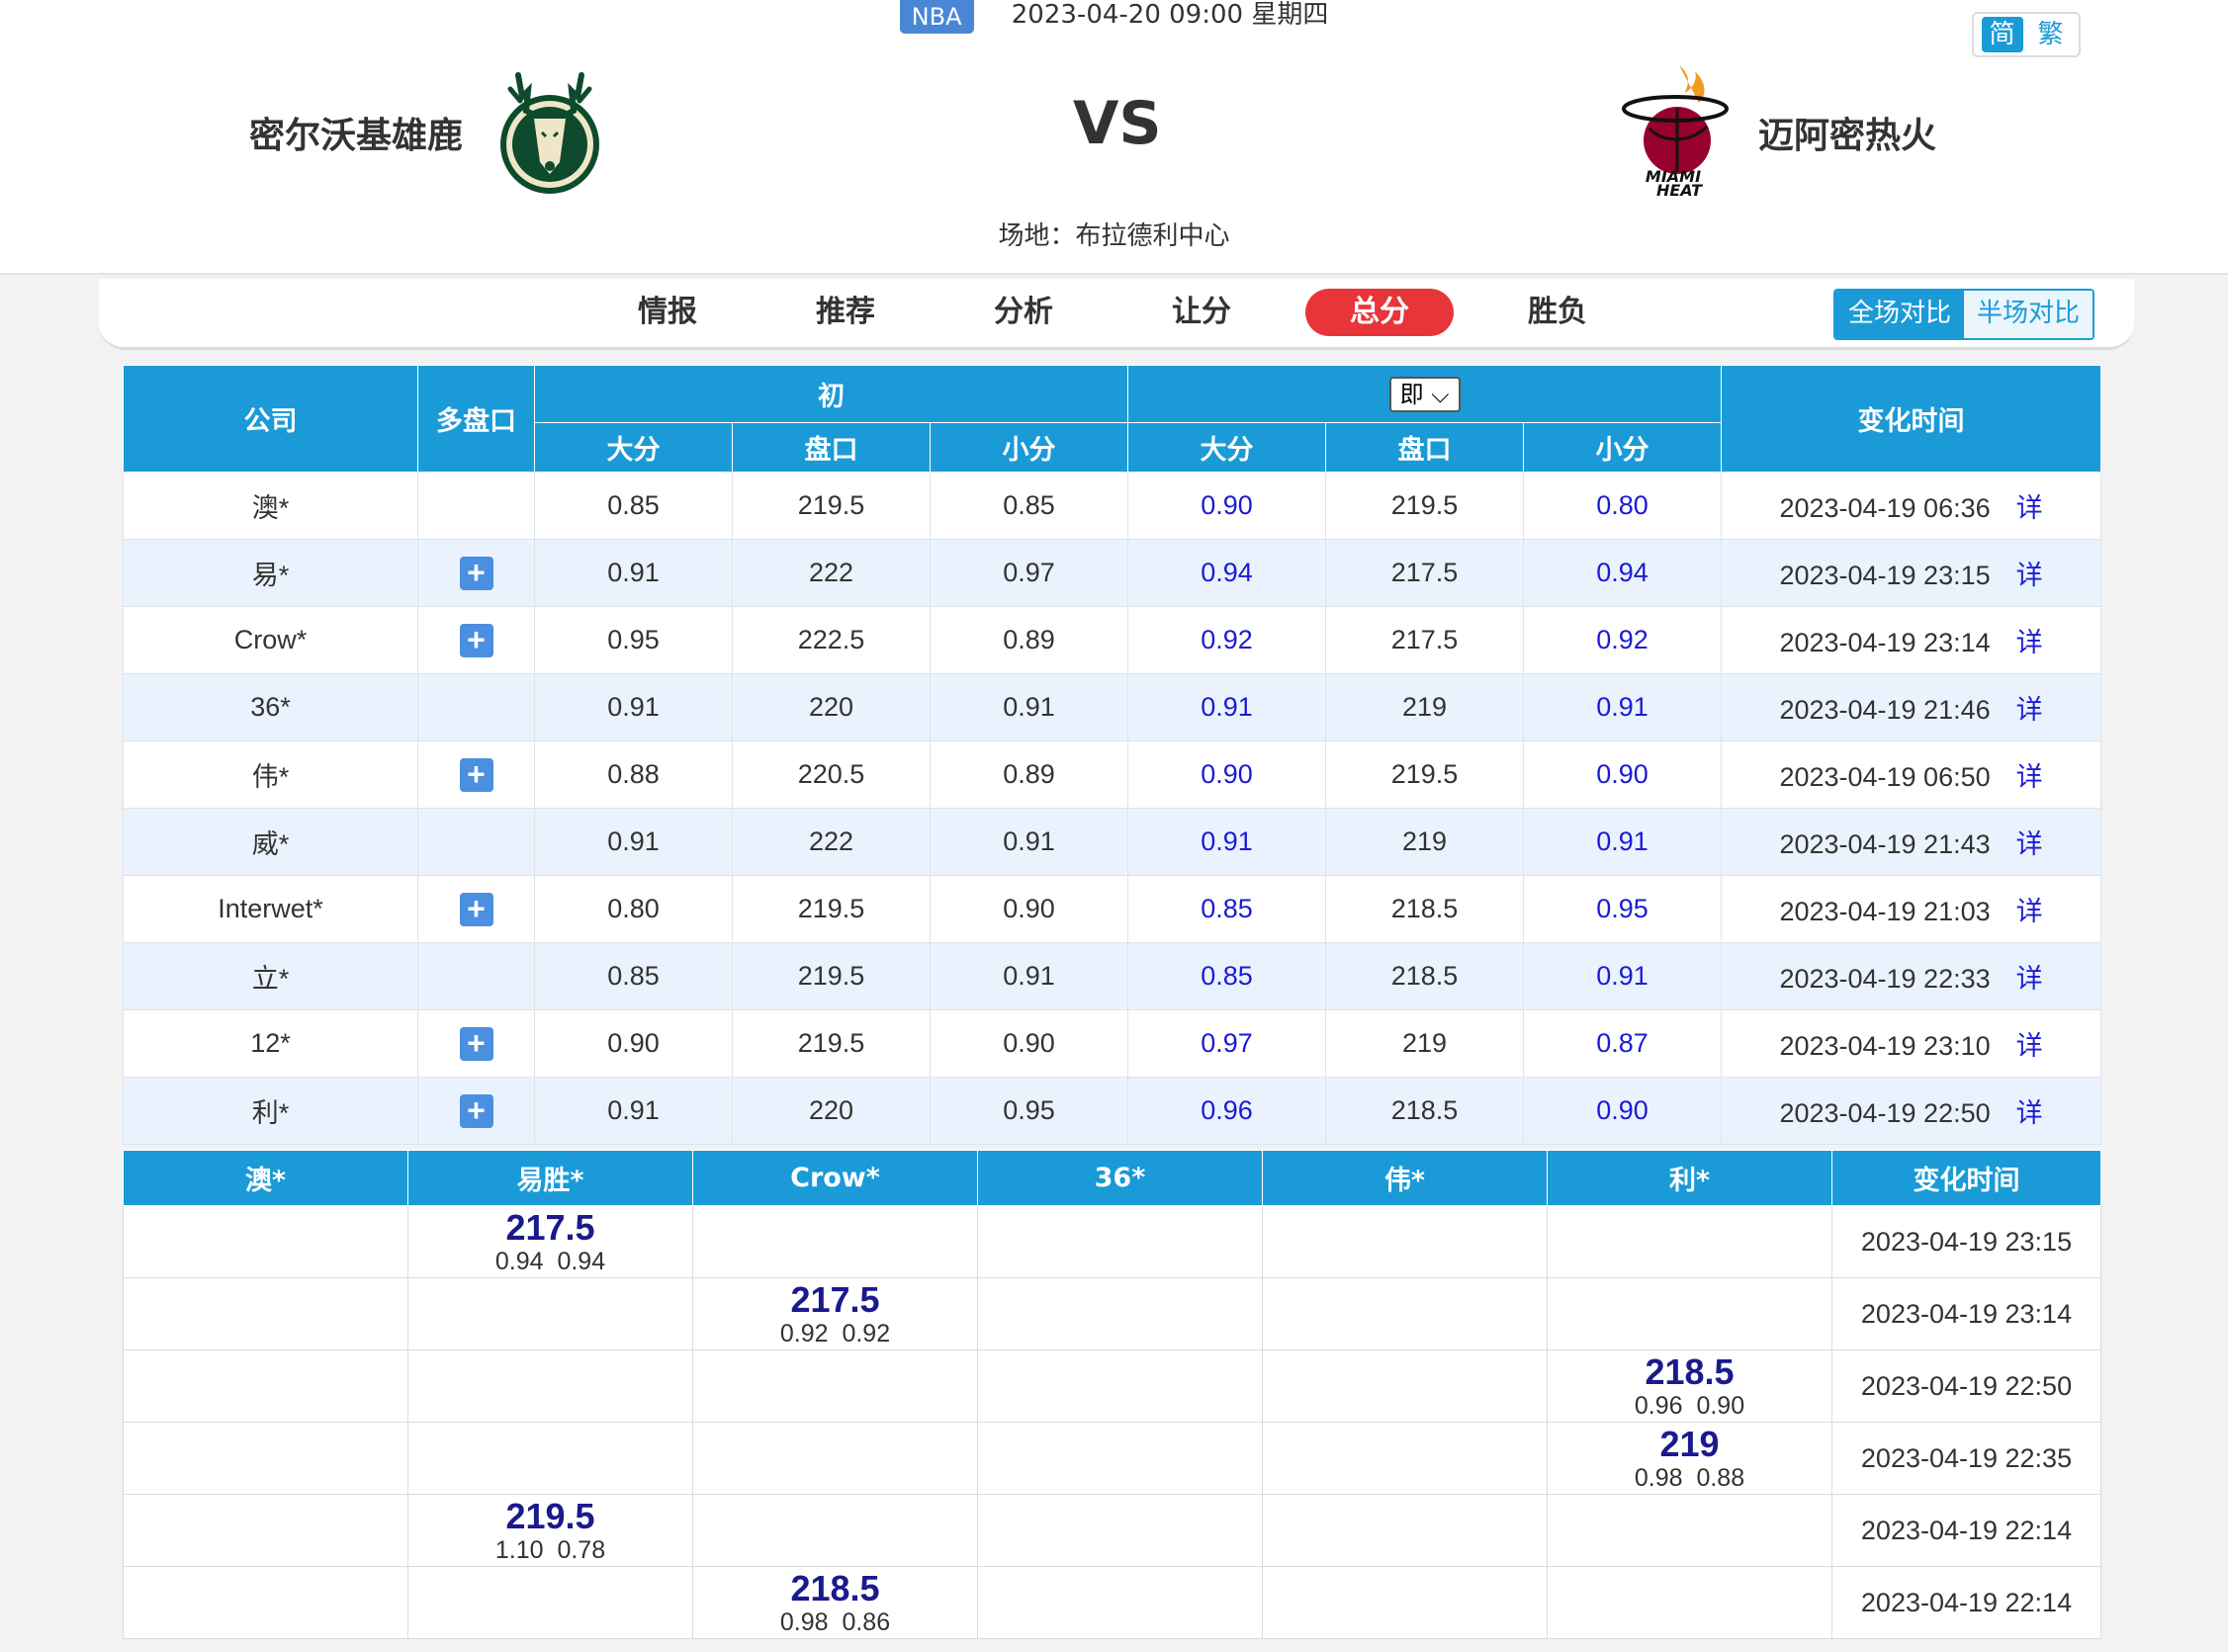 The height and width of the screenshot is (1652, 2228). Describe the element at coordinates (1847, 133) in the screenshot. I see `away-team-name: 迈阿密热火` at that location.